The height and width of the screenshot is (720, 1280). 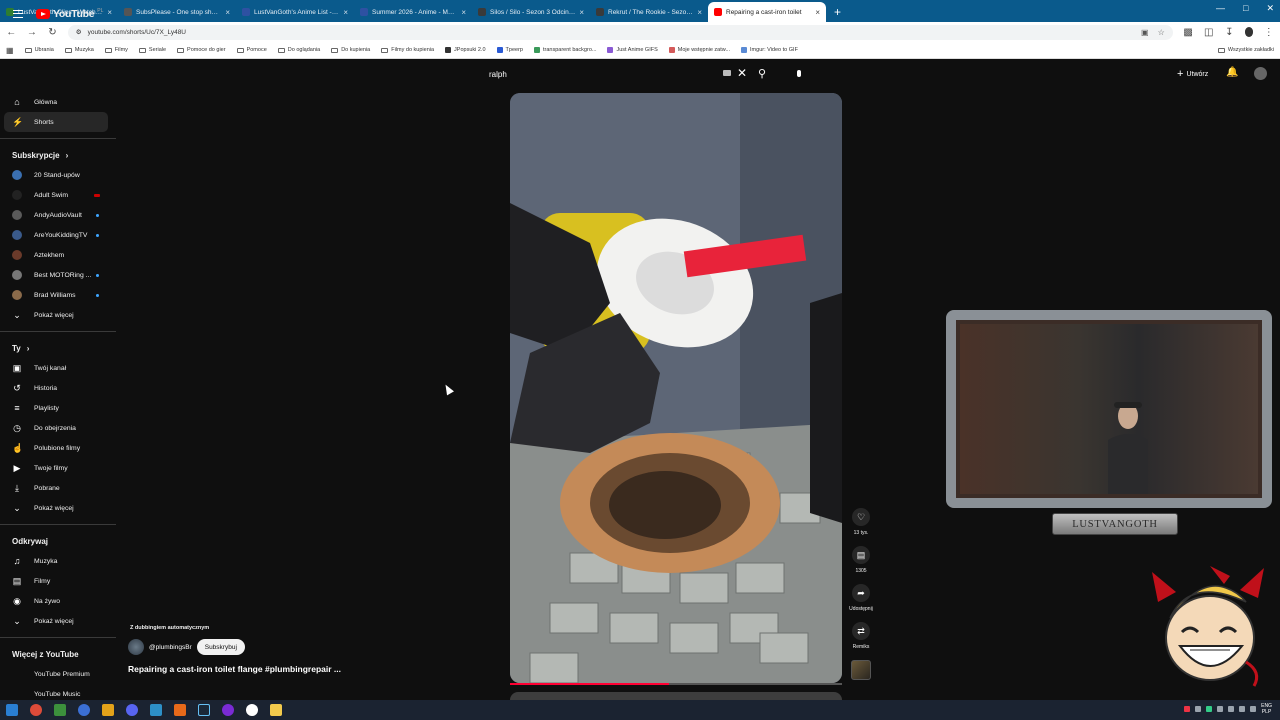 What do you see at coordinates (60, 468) in the screenshot?
I see `sidebar-item: ▶ Twoje filmy` at bounding box center [60, 468].